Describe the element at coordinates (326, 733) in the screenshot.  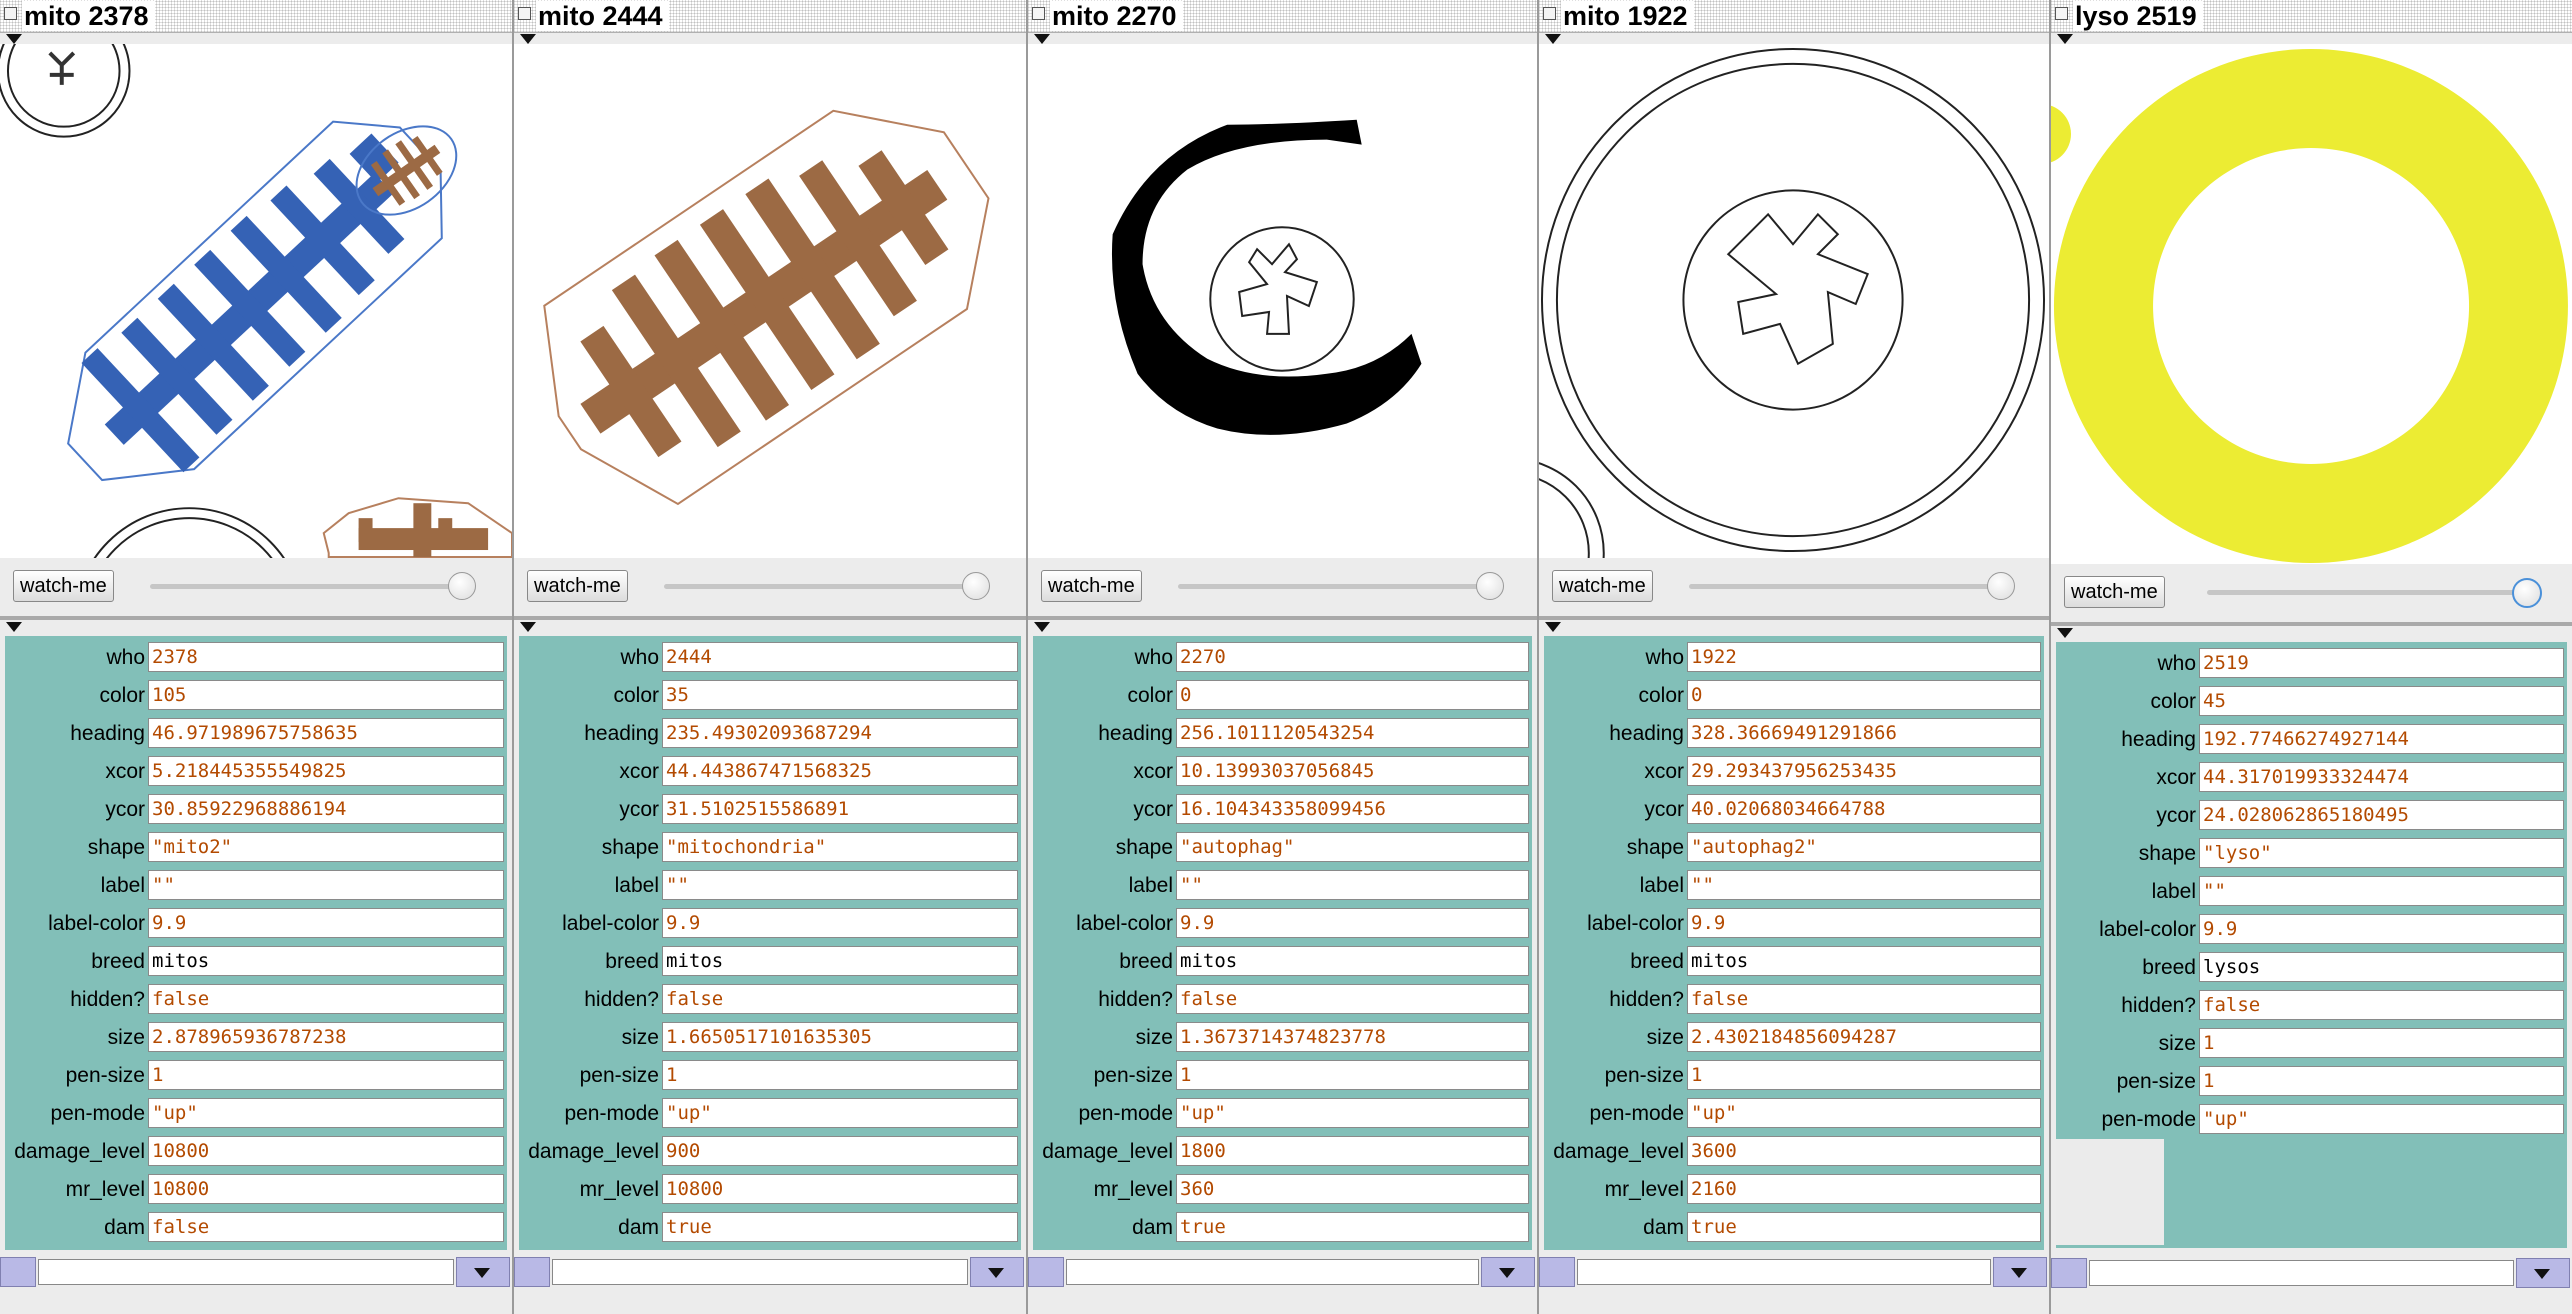
I see `var-value-field: 46.971989675758635` at that location.